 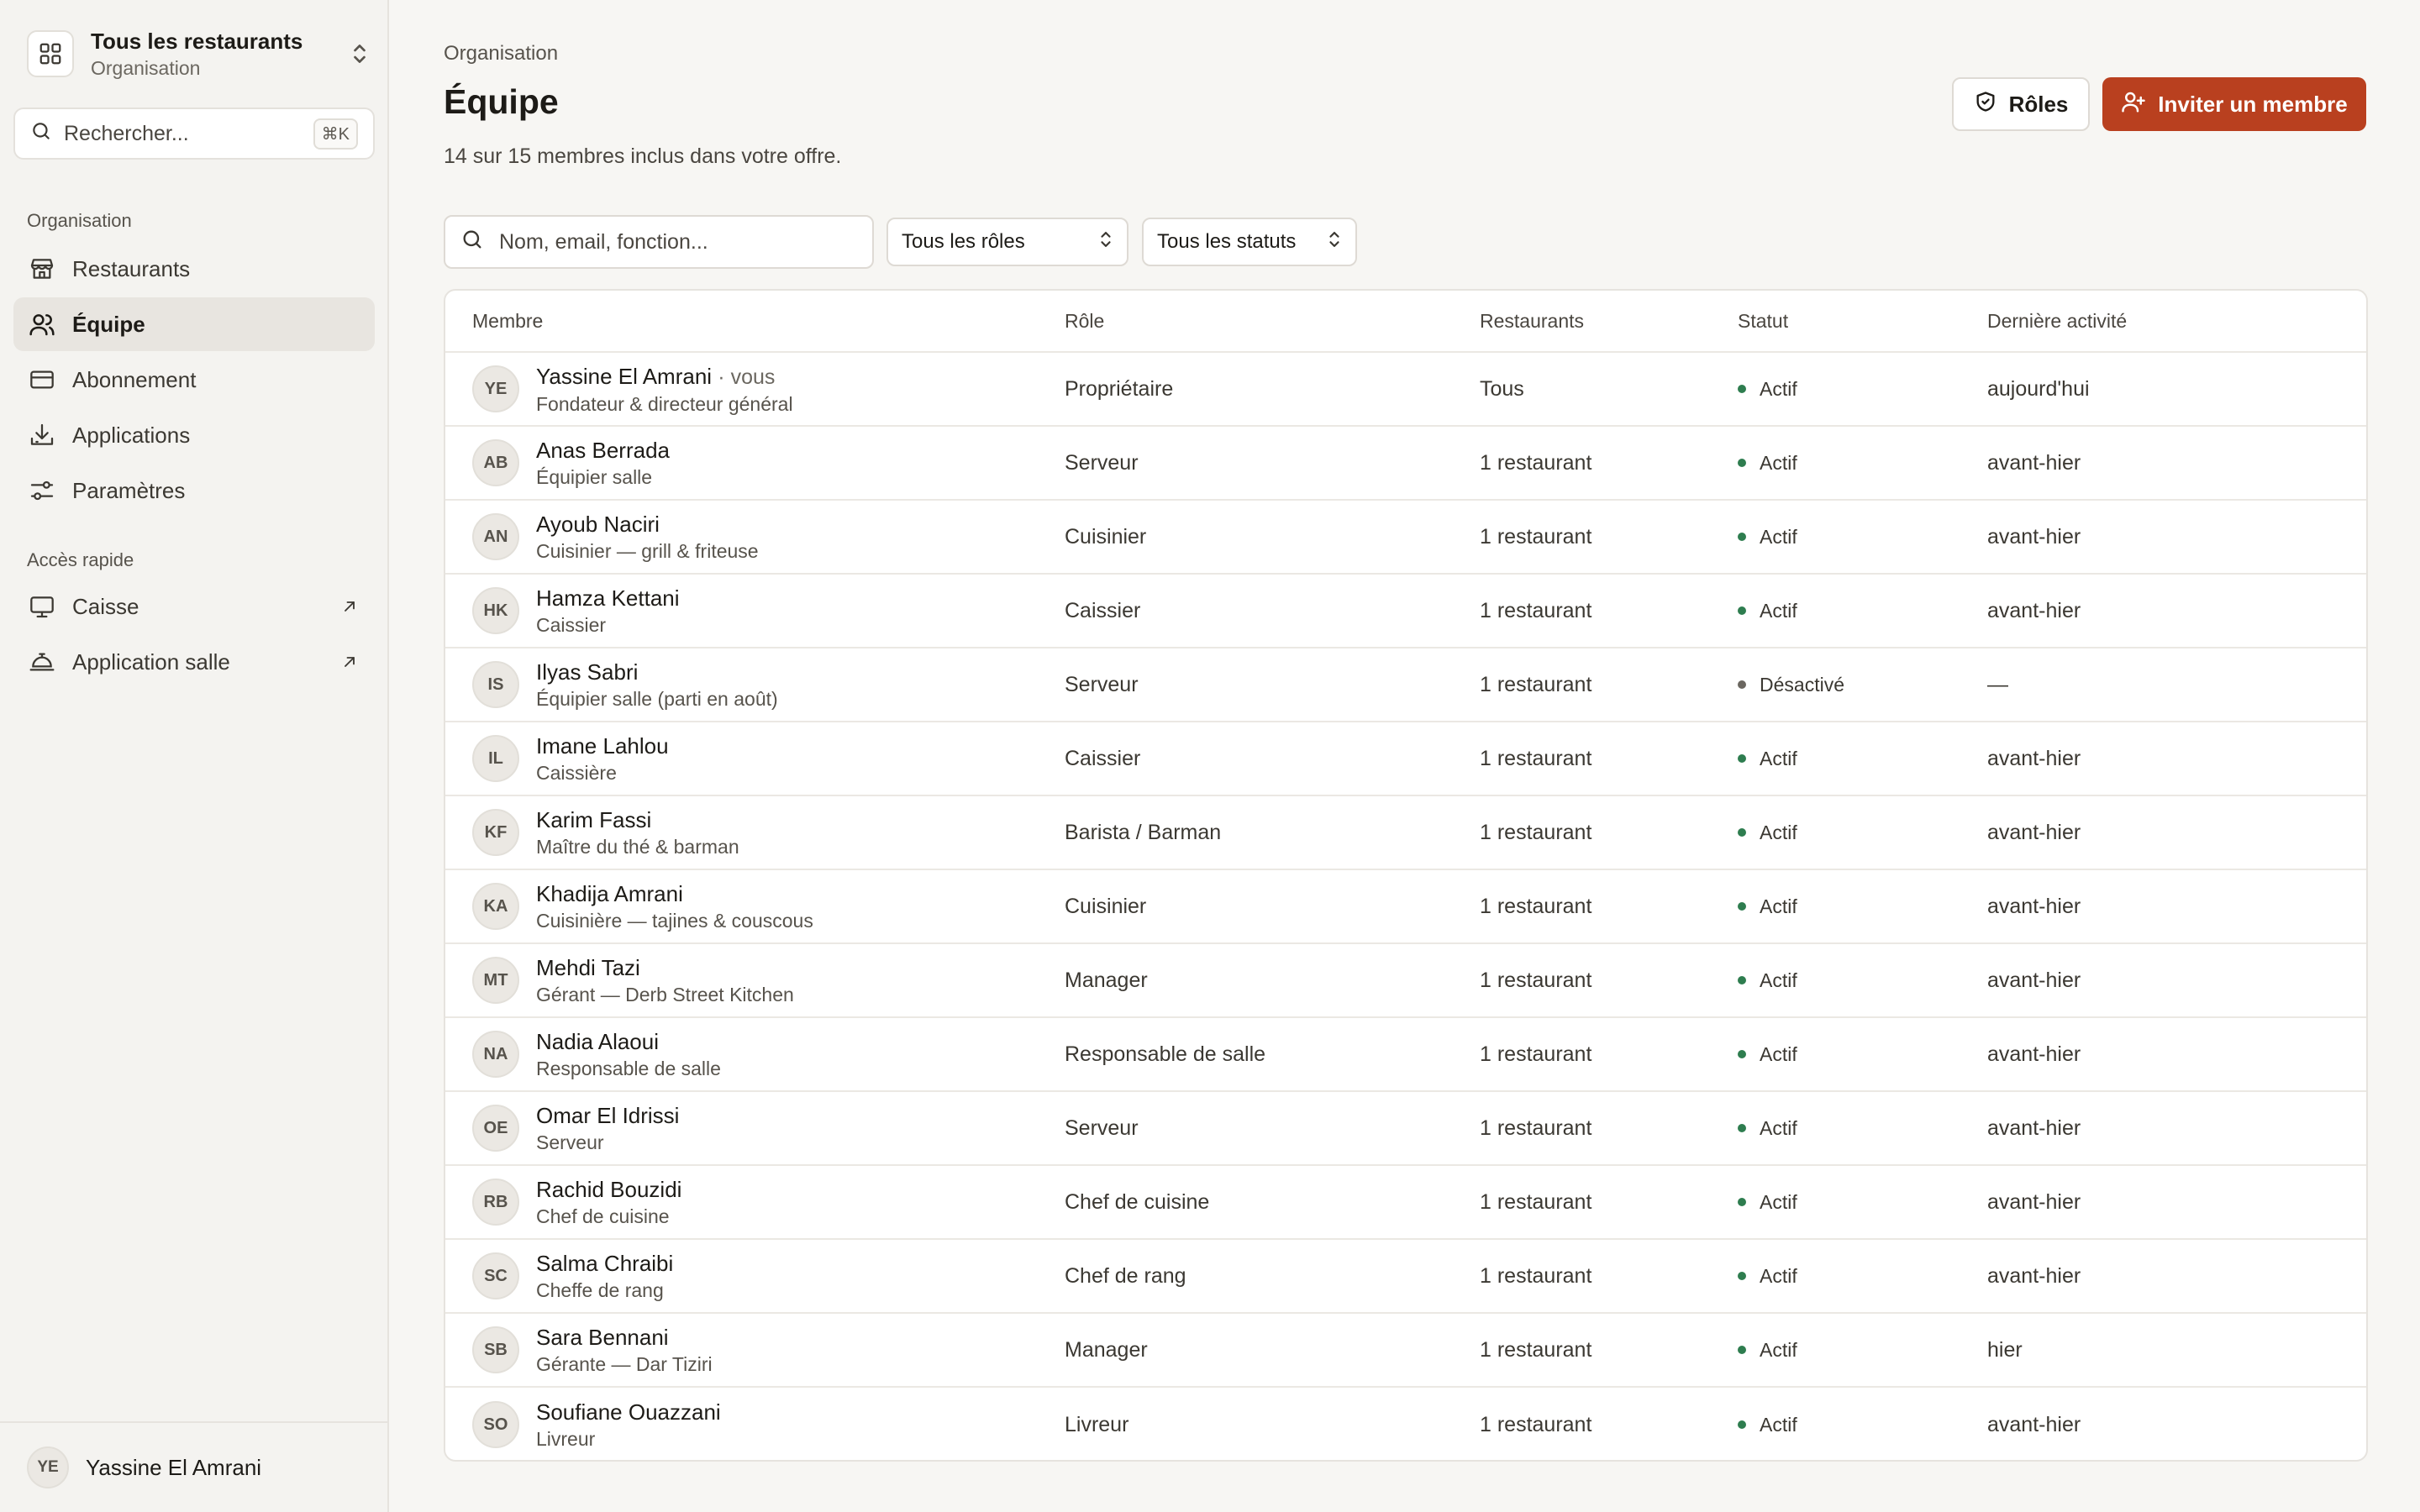 I want to click on user-plus-icon, so click(x=2133, y=104).